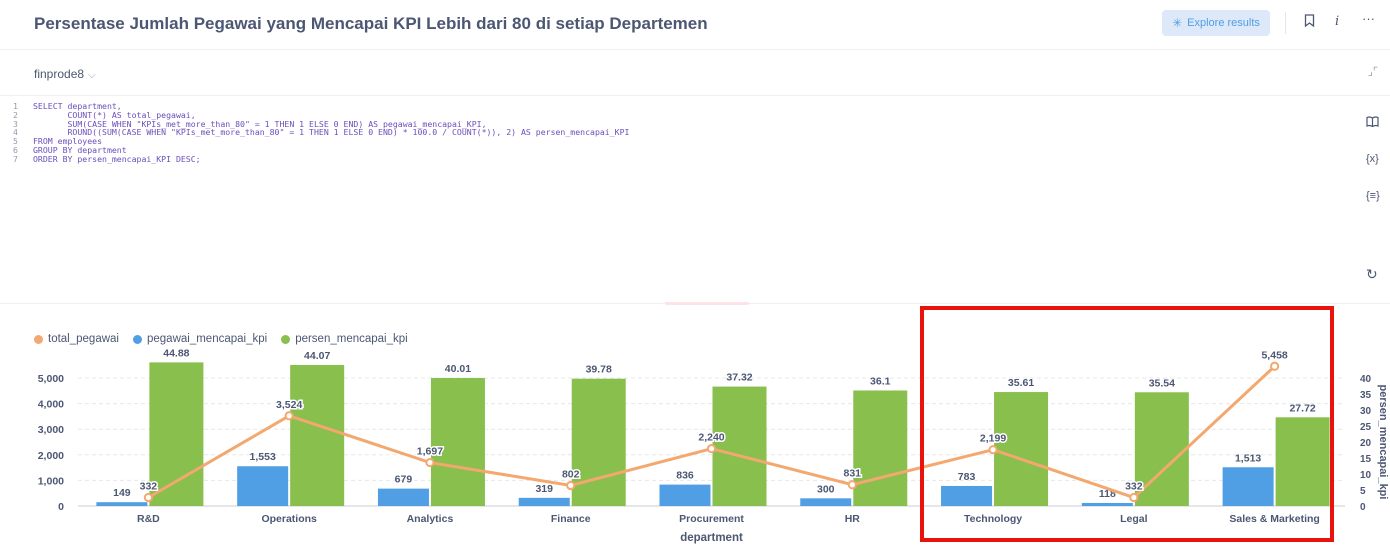 The height and width of the screenshot is (548, 1390). What do you see at coordinates (1127, 424) in the screenshot?
I see `highlight-annotation-box` at bounding box center [1127, 424].